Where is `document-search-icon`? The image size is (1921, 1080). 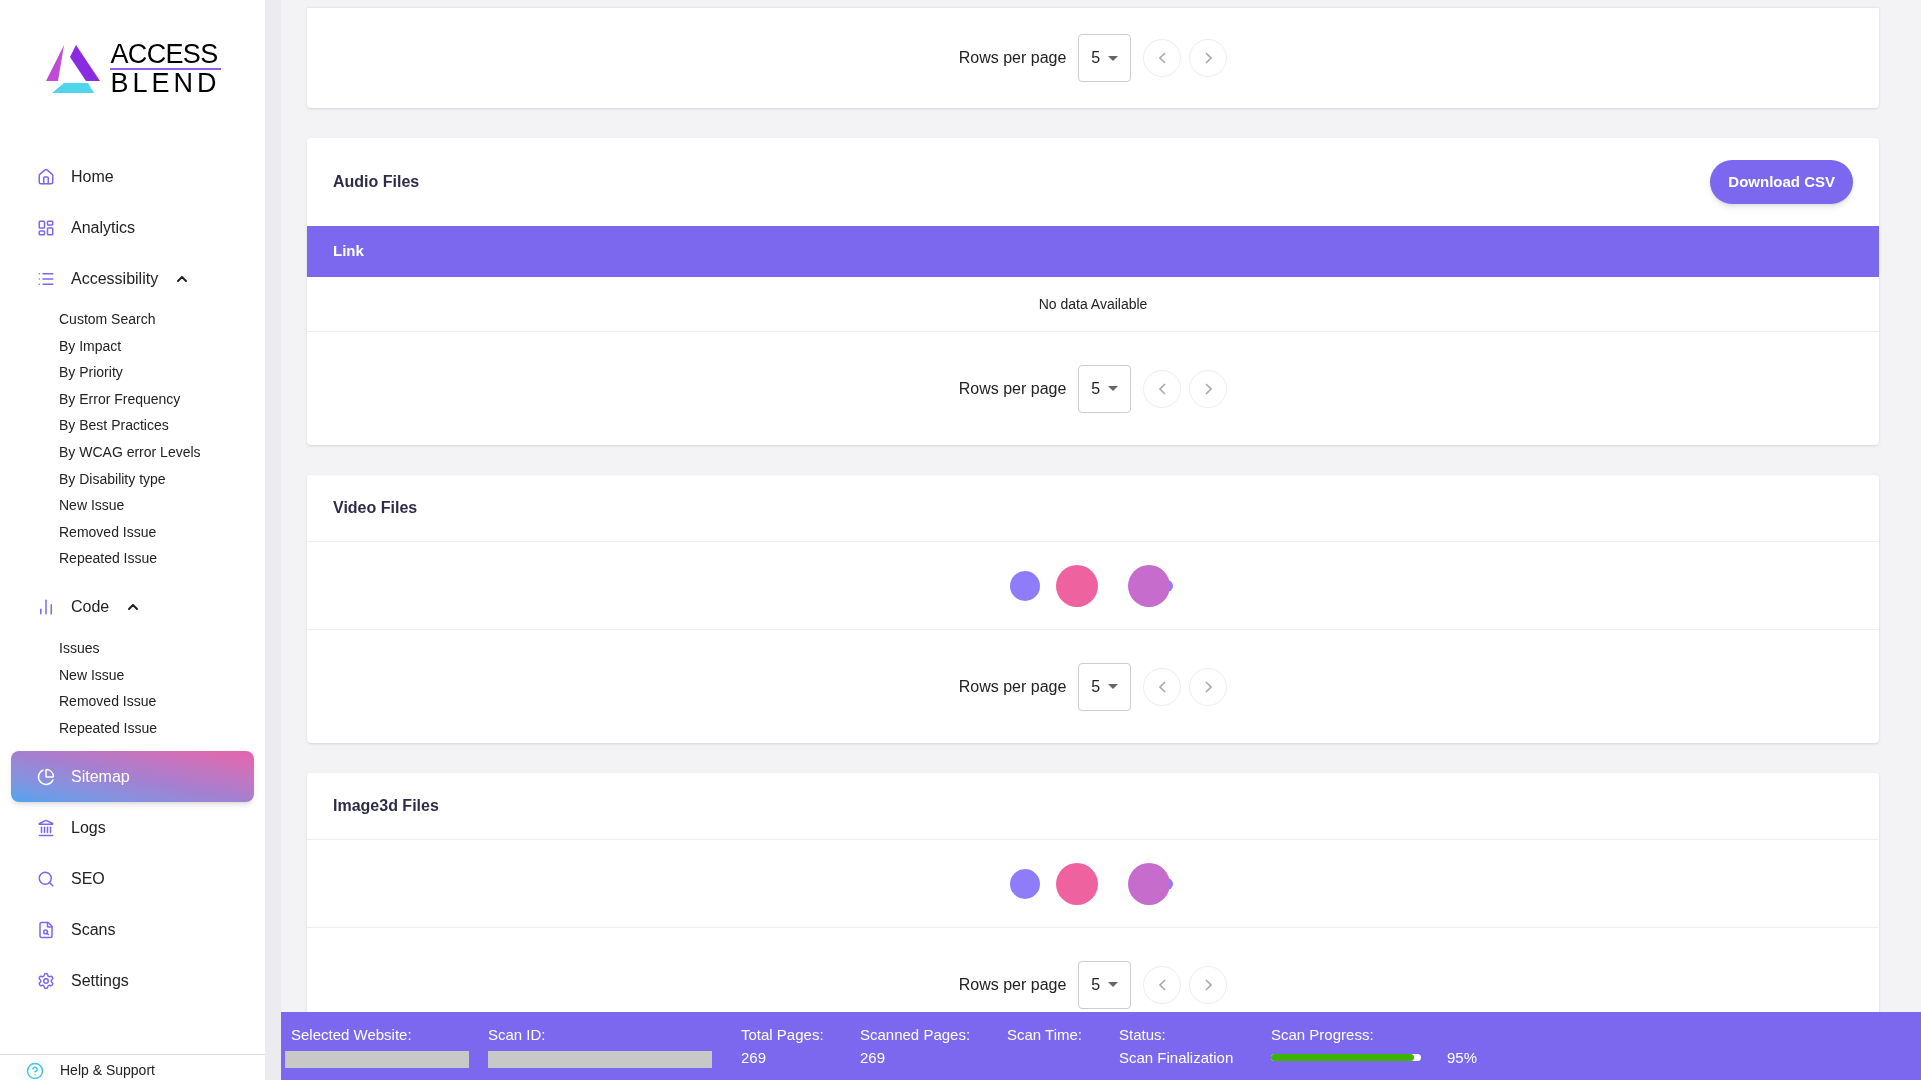 document-search-icon is located at coordinates (46, 929).